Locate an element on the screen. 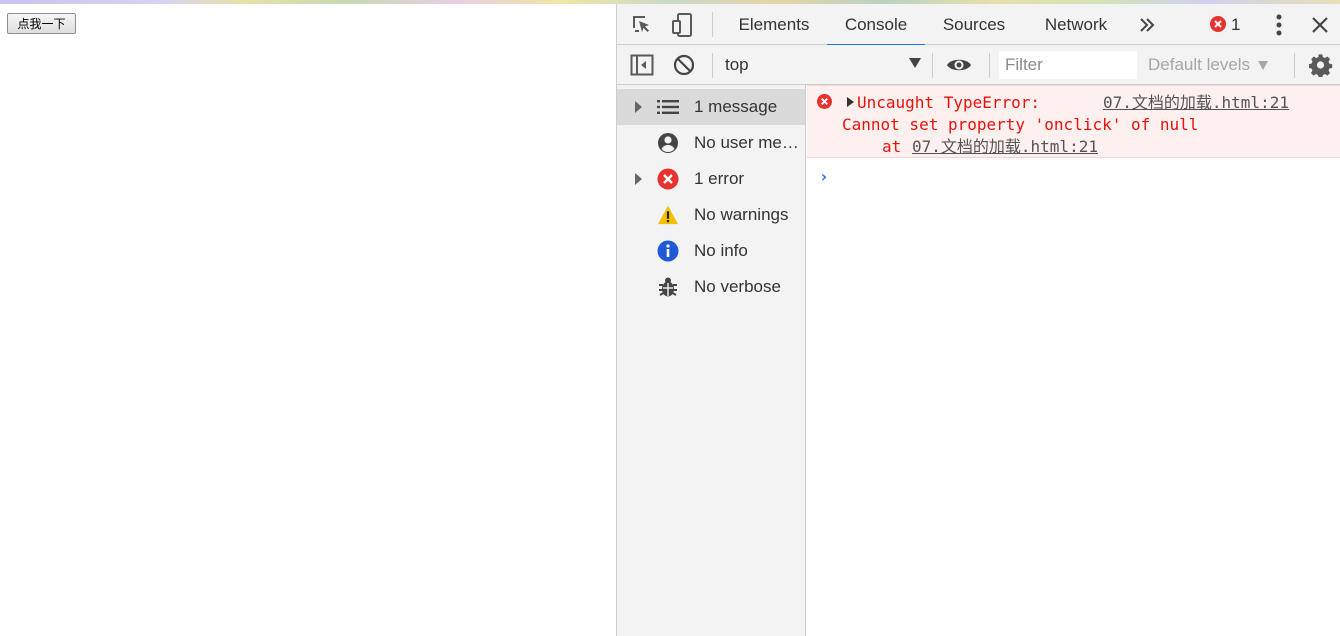 This screenshot has width=1340, height=636. expand-error-triangle-icon is located at coordinates (850, 102).